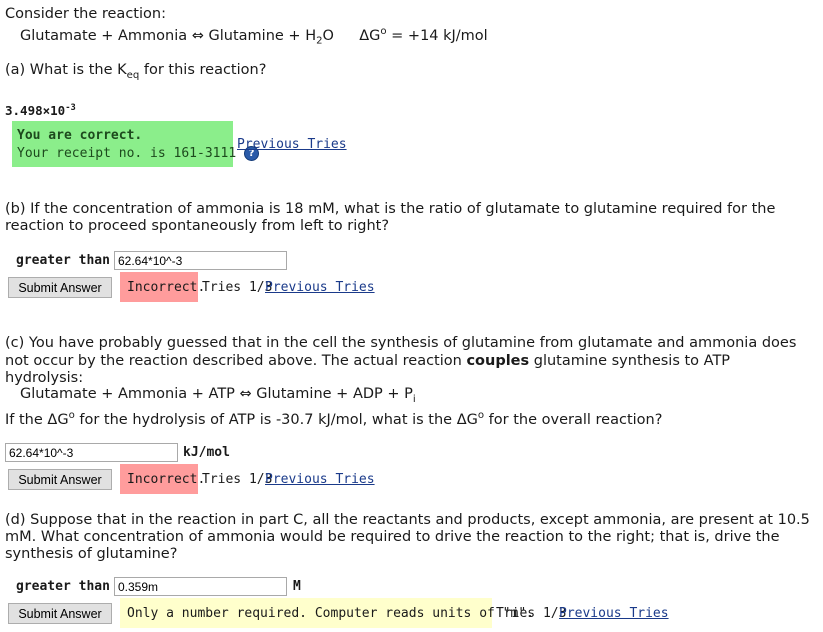 The image size is (823, 632). What do you see at coordinates (166, 479) in the screenshot?
I see `part-c-status: Incorrect.` at bounding box center [166, 479].